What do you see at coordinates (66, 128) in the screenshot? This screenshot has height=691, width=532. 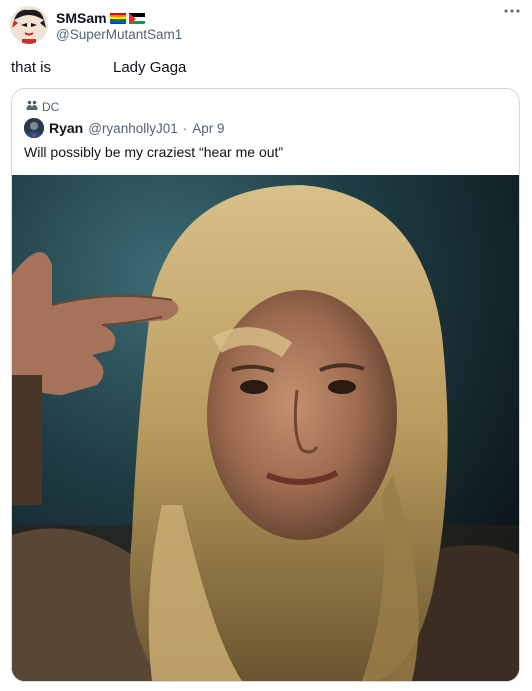 I see `quoted-author-name: Ryan` at bounding box center [66, 128].